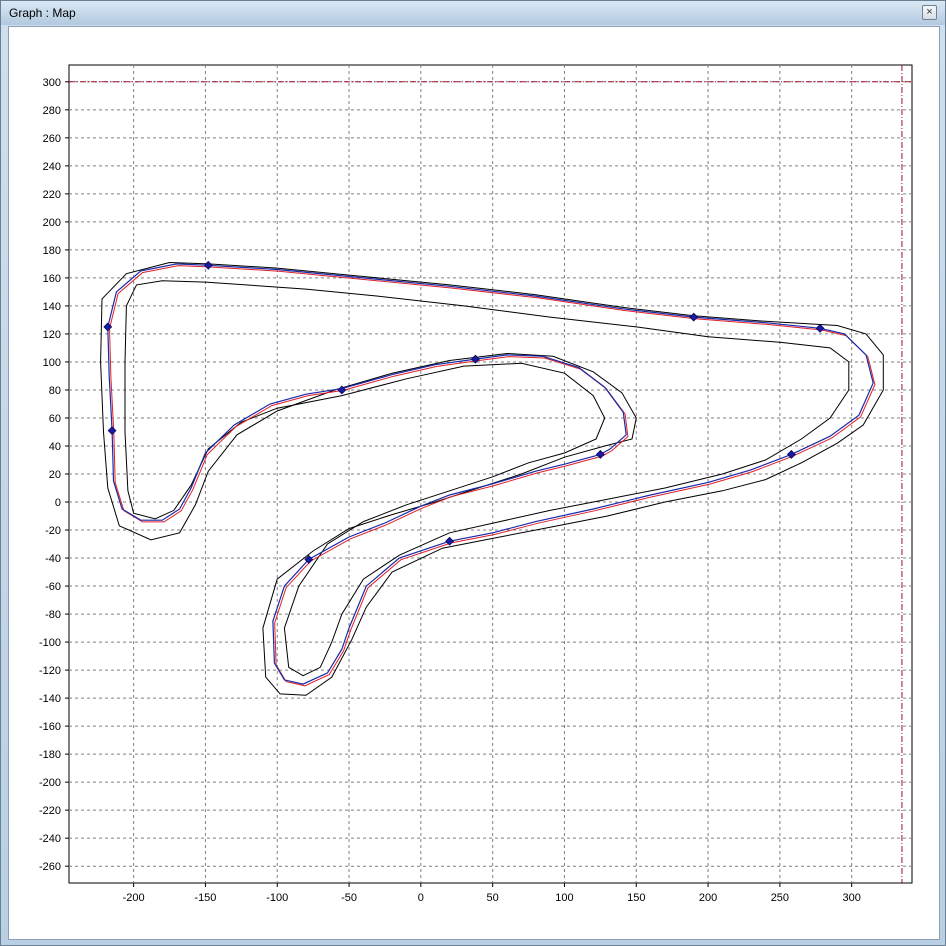 This screenshot has width=946, height=946. I want to click on y-tick-label: -140, so click(50, 699).